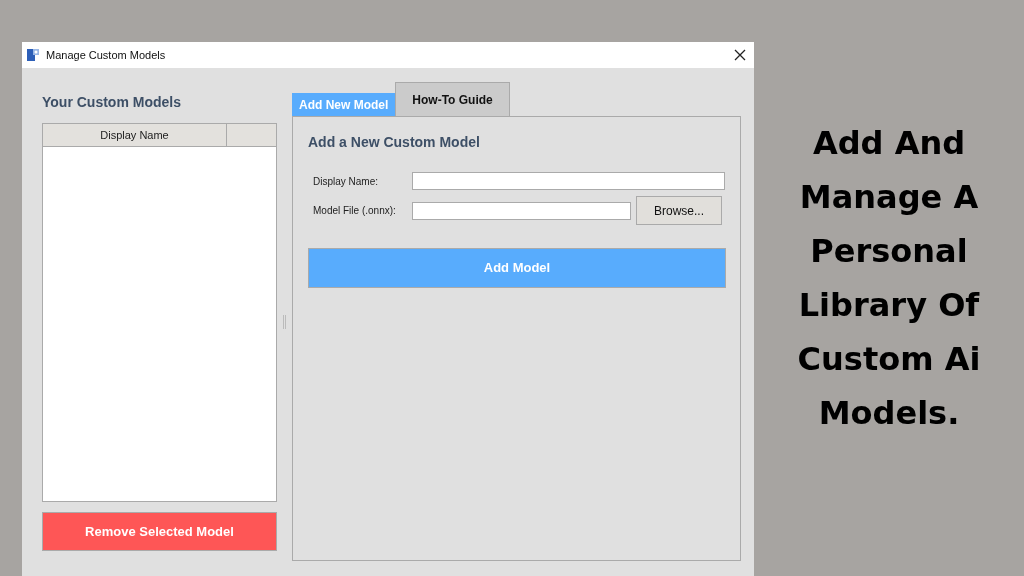 The height and width of the screenshot is (576, 1024). What do you see at coordinates (394, 142) in the screenshot?
I see `form-title: Add a New Custom Model` at bounding box center [394, 142].